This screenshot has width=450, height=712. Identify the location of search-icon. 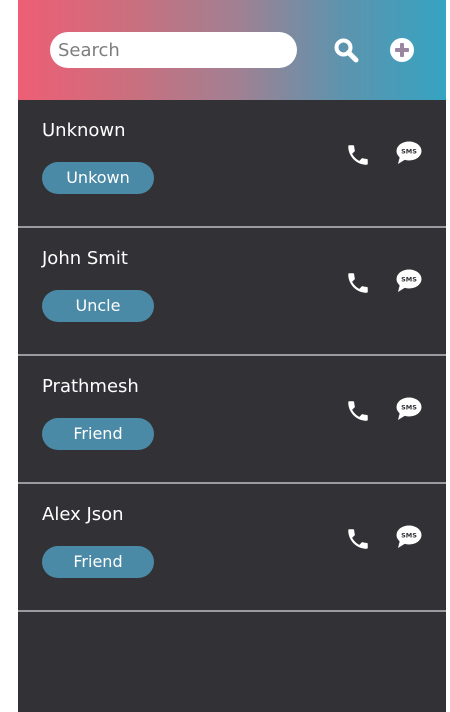
(346, 50).